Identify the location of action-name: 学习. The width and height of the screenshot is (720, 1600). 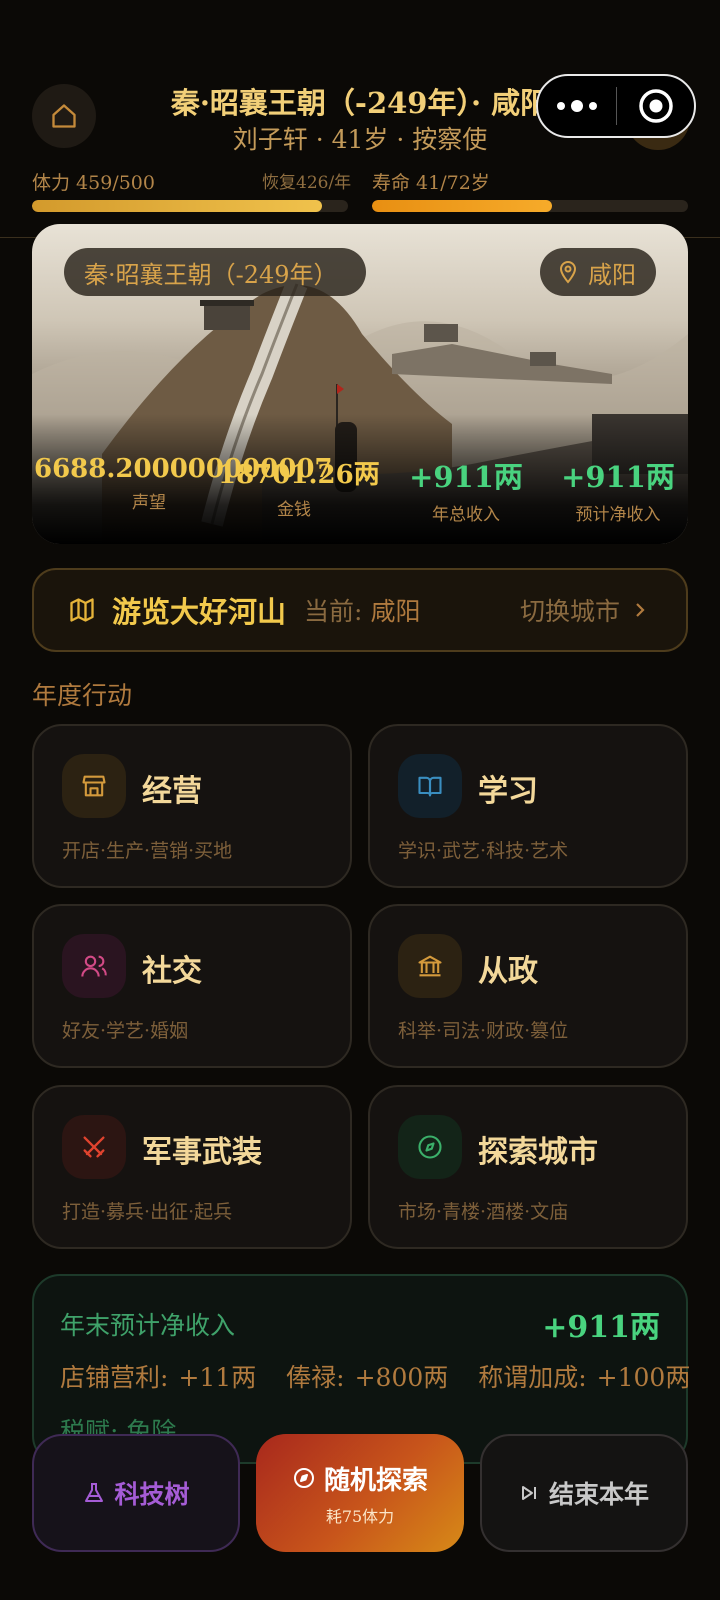
(508, 791).